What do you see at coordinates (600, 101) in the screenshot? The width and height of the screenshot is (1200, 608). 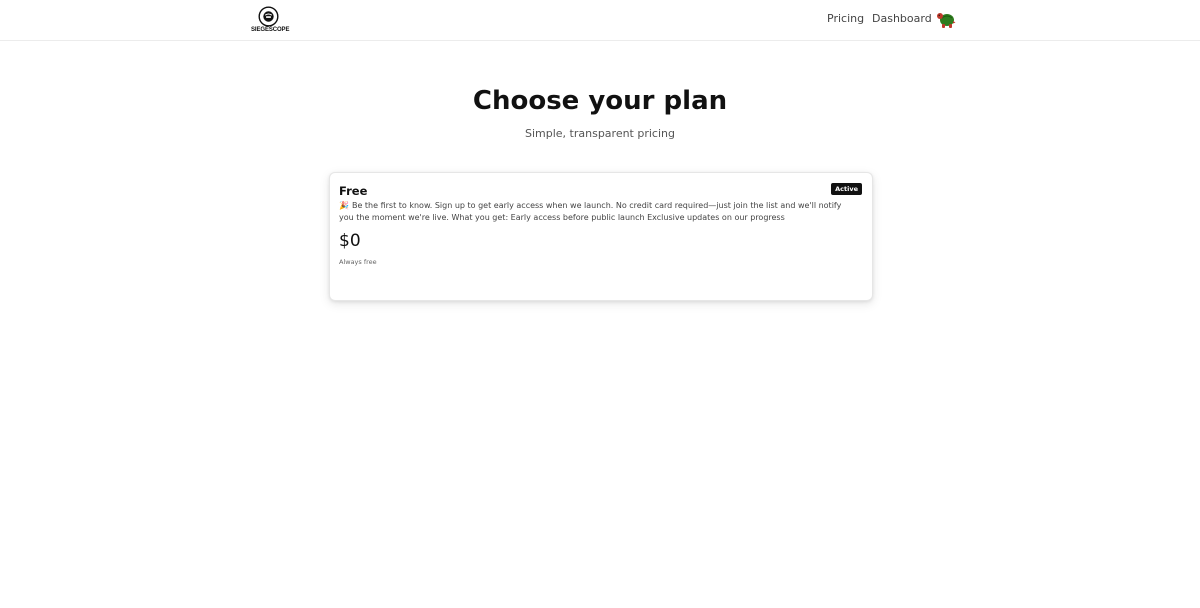 I see `page-title: Choose your plan` at bounding box center [600, 101].